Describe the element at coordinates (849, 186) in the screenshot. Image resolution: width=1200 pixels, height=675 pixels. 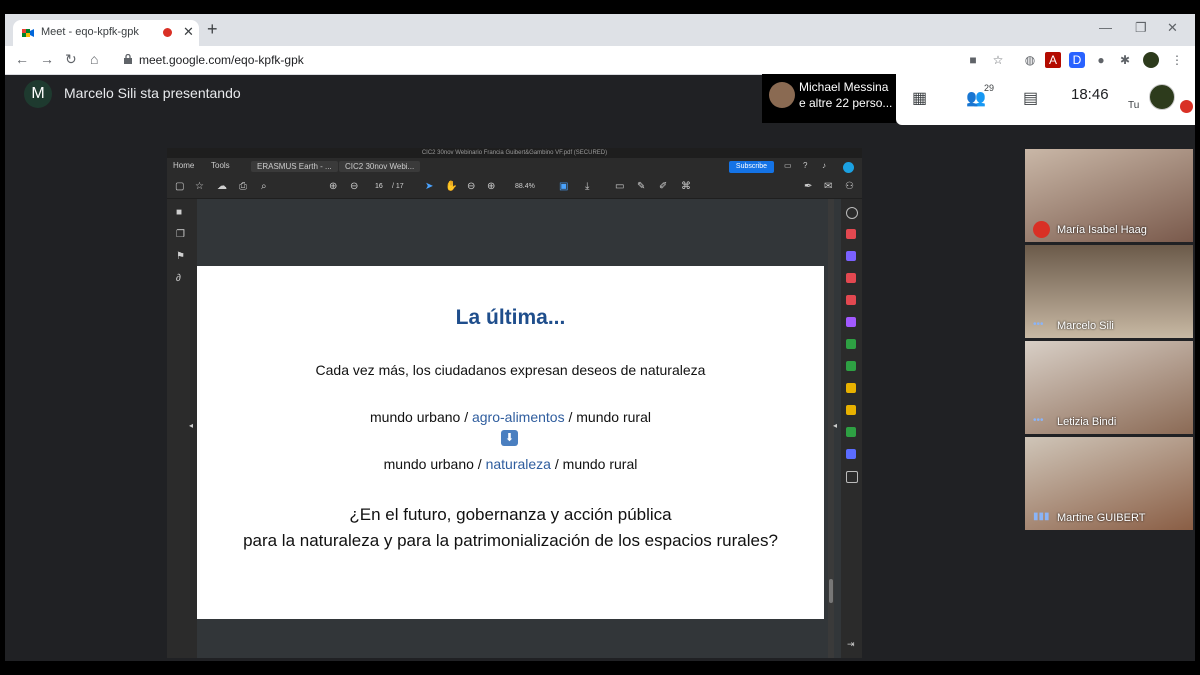
I see `share-user-icon: ⚇` at that location.